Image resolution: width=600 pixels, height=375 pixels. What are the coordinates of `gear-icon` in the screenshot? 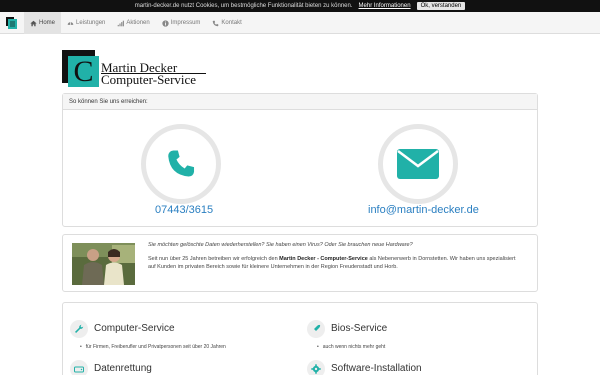 It's located at (316, 369).